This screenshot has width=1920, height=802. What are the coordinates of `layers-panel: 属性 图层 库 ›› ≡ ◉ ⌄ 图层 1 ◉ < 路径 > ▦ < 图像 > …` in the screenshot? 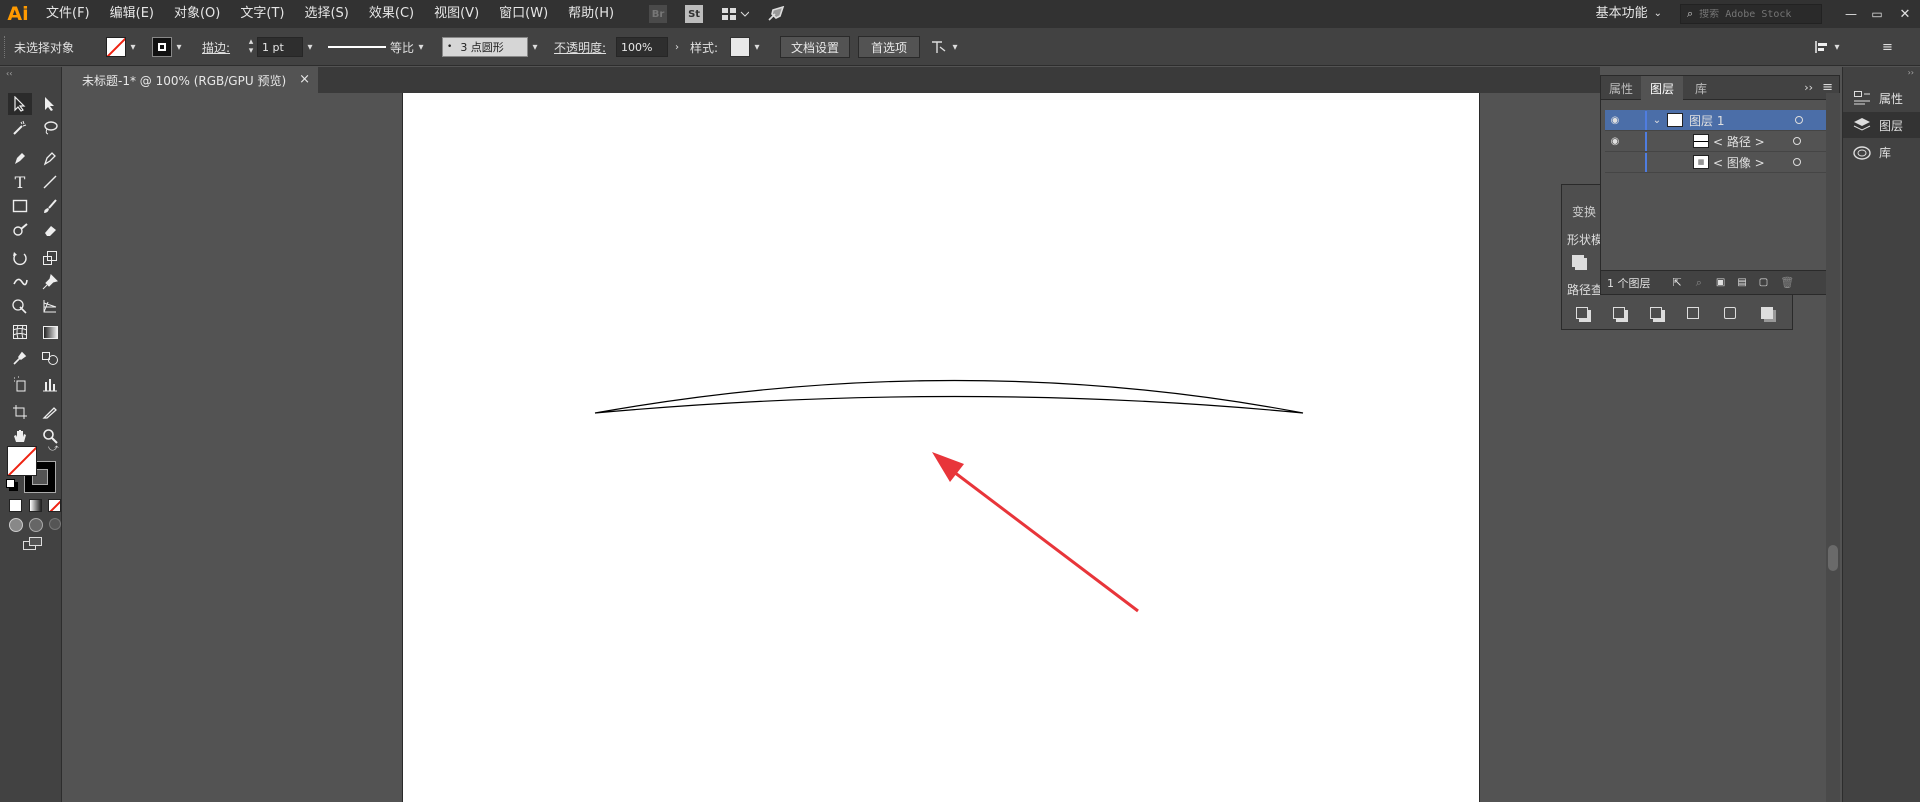 It's located at (1720, 185).